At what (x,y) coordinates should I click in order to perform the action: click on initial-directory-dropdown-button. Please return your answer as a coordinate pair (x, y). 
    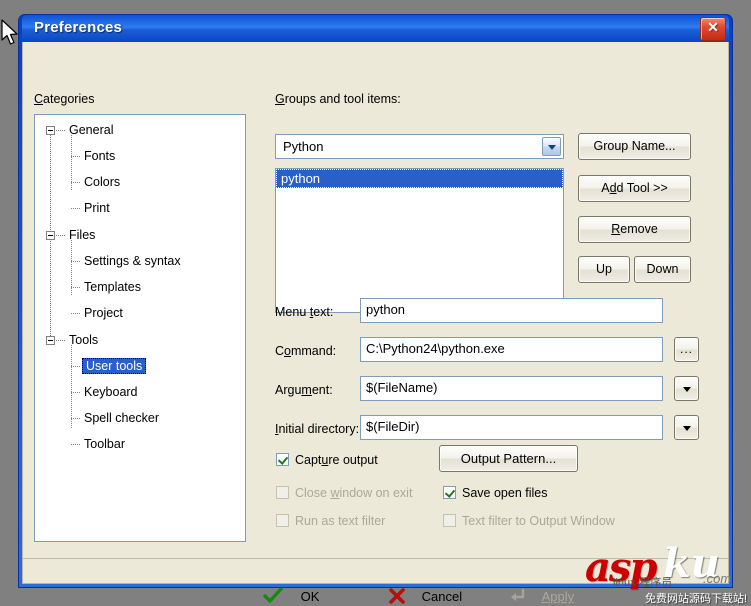
    Looking at the image, I should click on (686, 427).